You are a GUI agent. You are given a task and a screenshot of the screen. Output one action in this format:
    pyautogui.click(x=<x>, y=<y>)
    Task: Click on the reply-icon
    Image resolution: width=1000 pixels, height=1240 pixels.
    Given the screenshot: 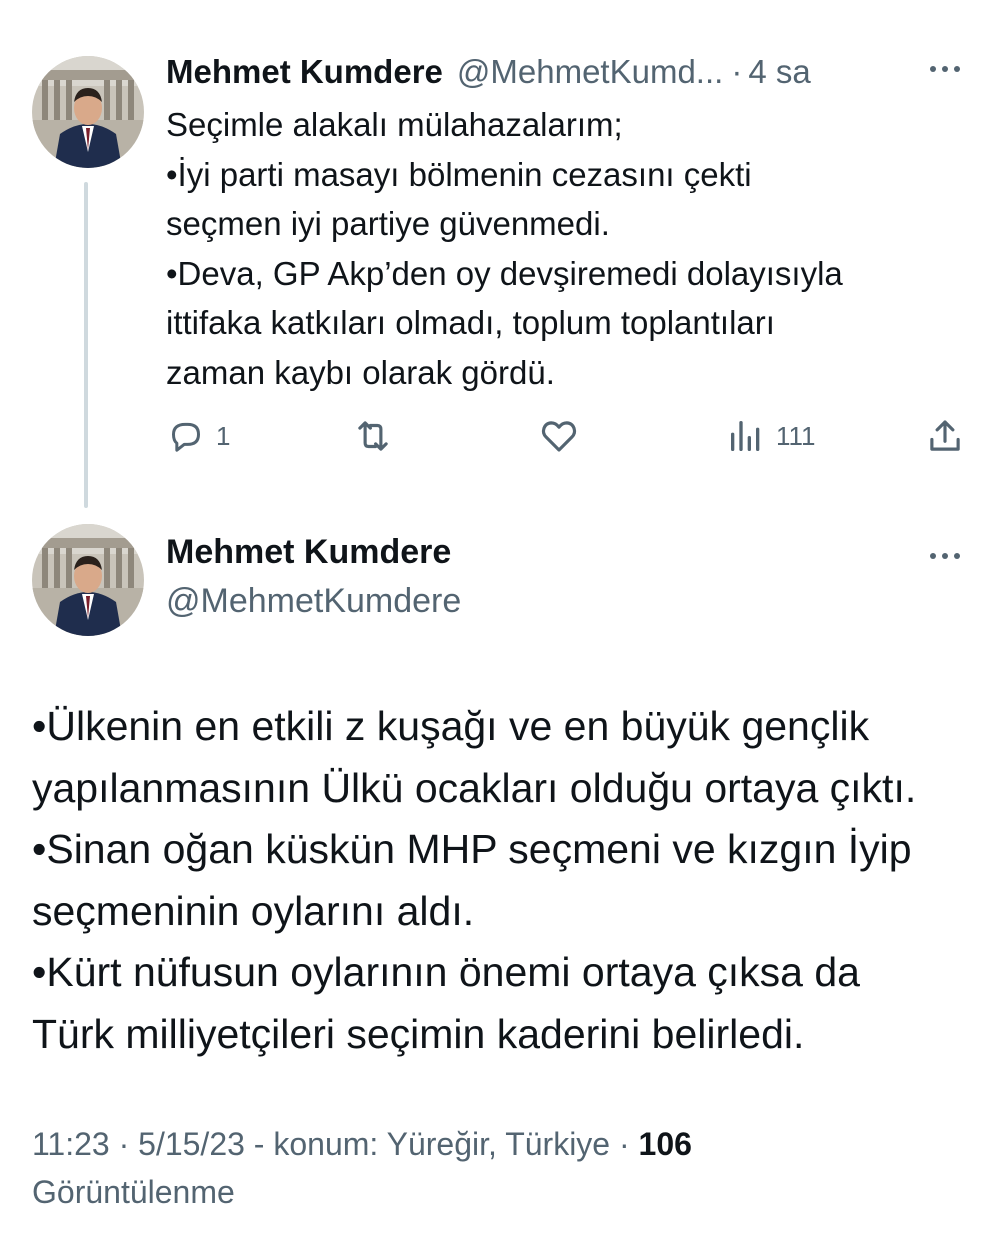 What is the action you would take?
    pyautogui.click(x=186, y=437)
    